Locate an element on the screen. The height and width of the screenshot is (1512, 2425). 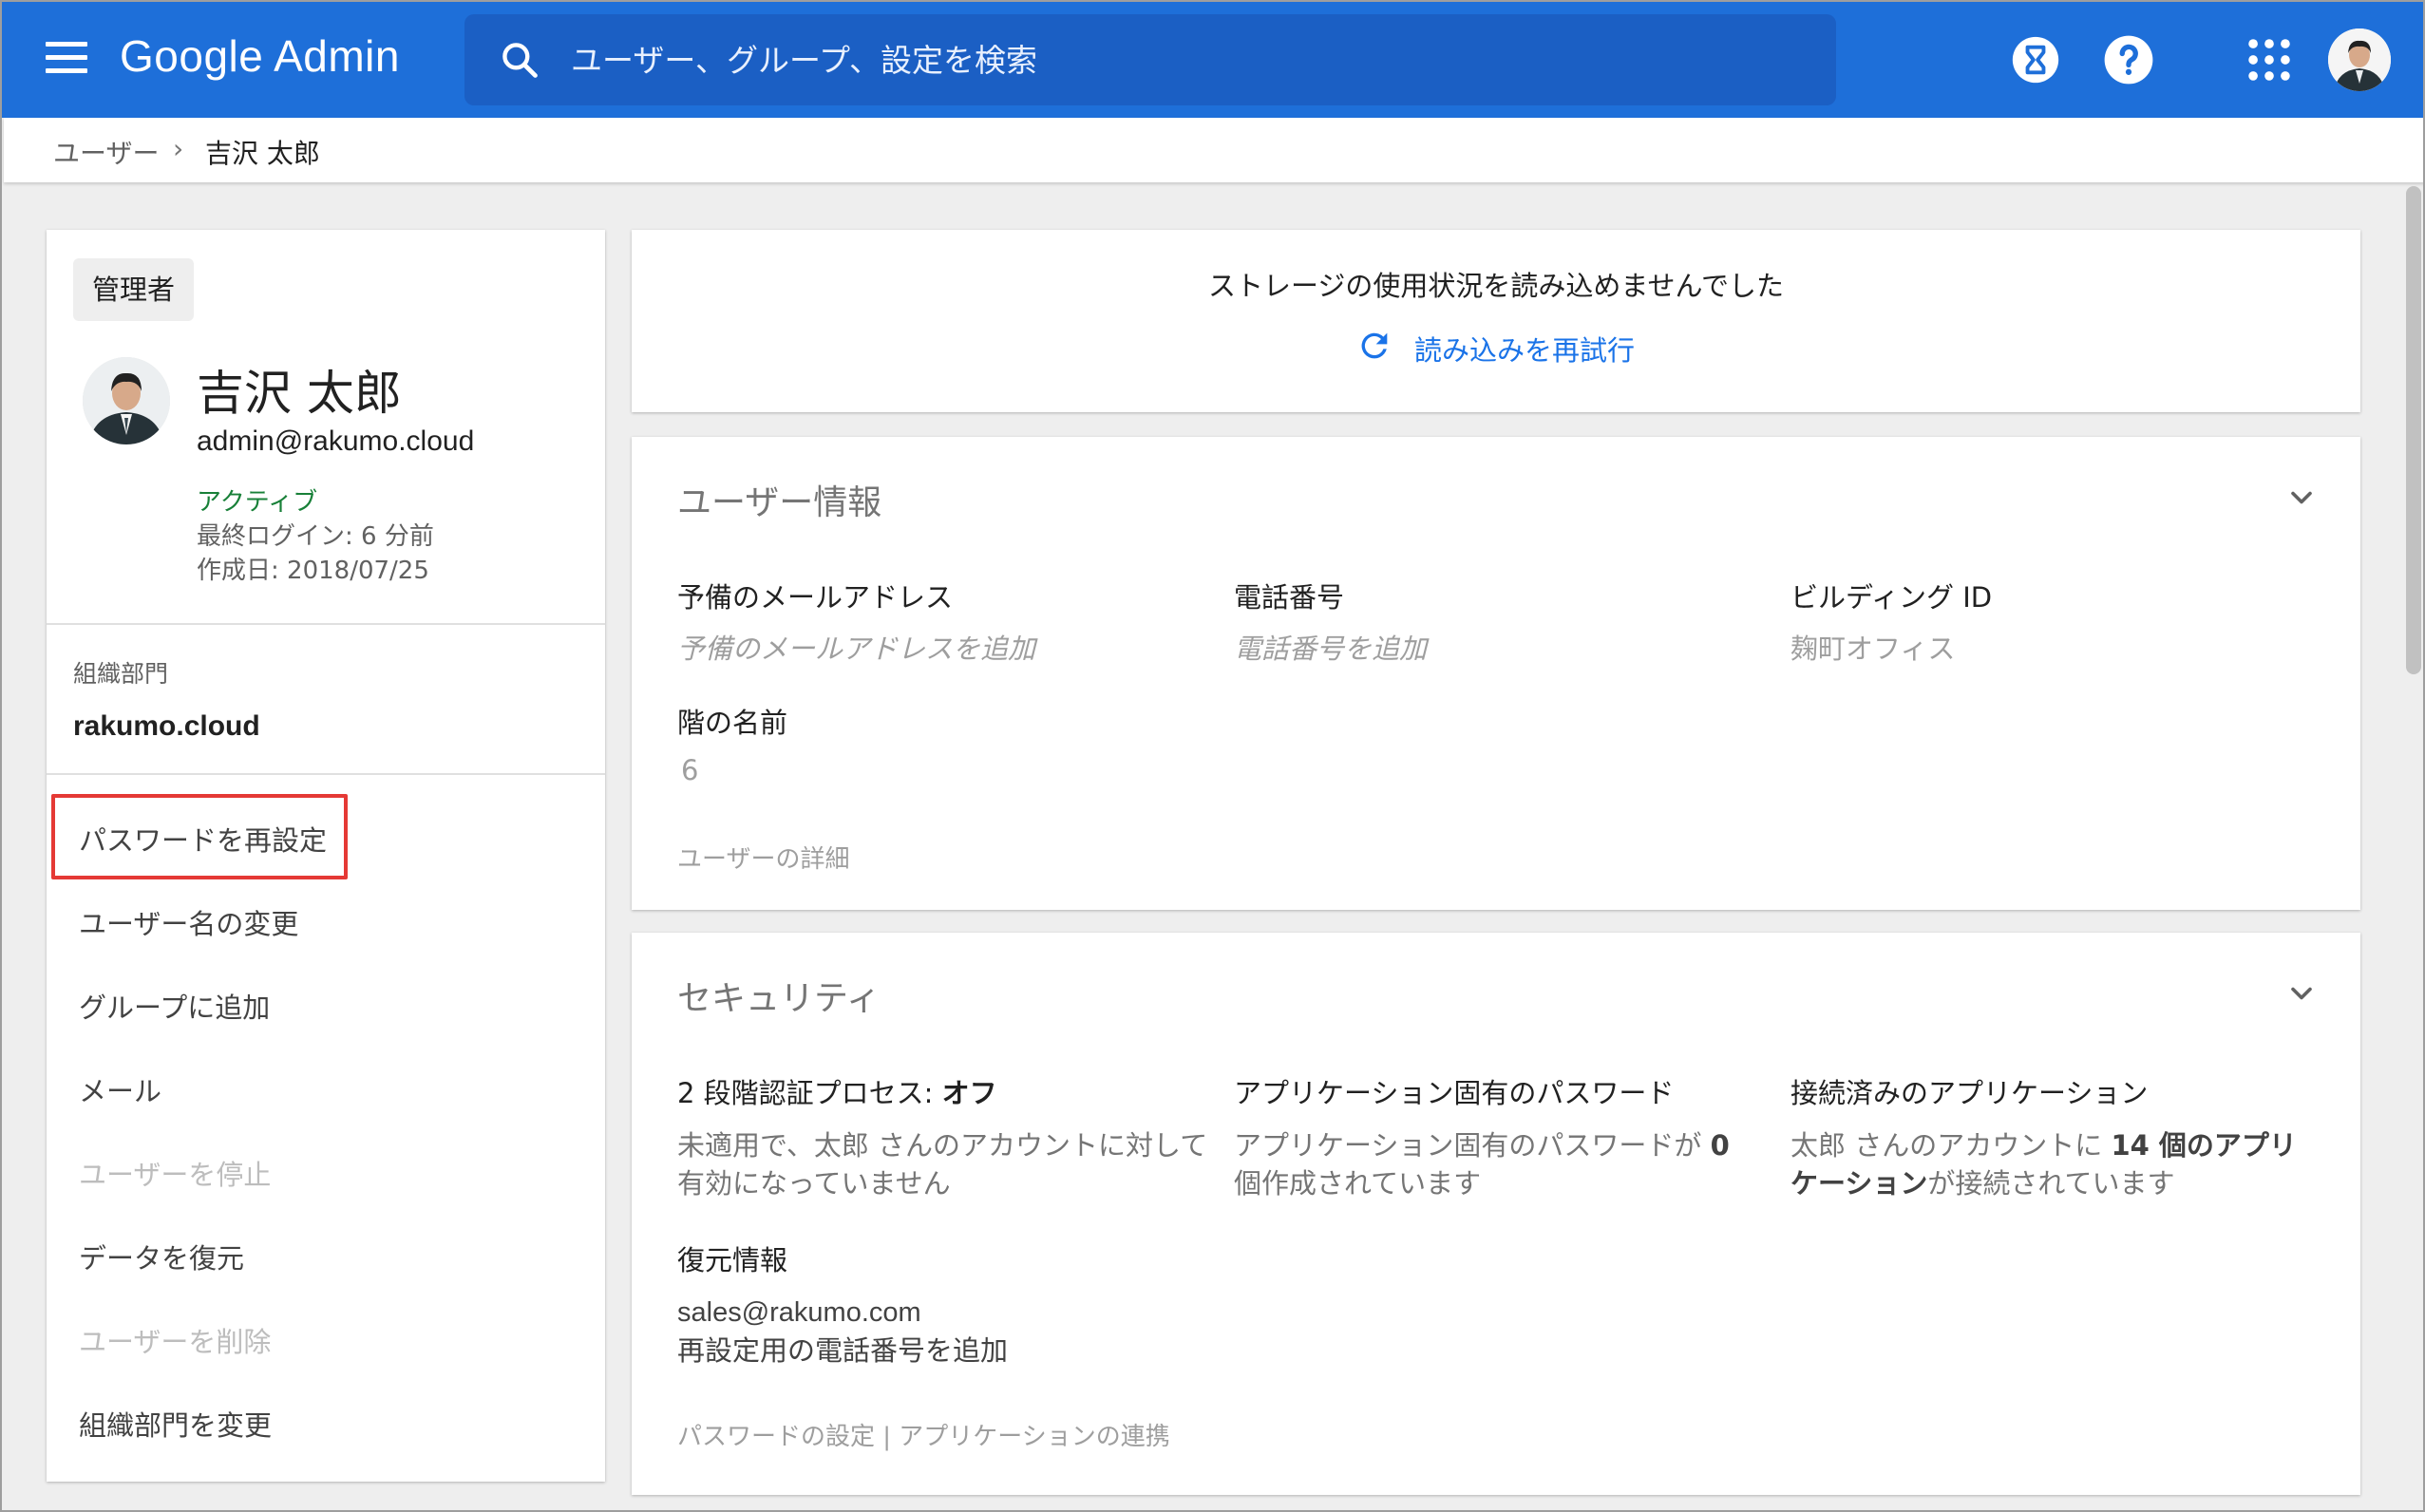
add-recovery-phone-link: 再設定用の電話番号を追加 is located at coordinates (843, 1351).